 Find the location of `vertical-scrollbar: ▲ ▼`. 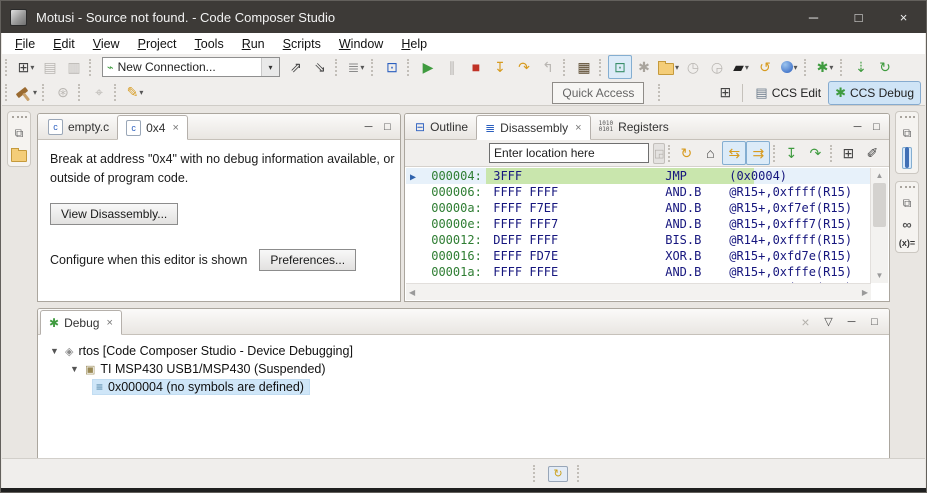

vertical-scrollbar: ▲ ▼ is located at coordinates (879, 225).